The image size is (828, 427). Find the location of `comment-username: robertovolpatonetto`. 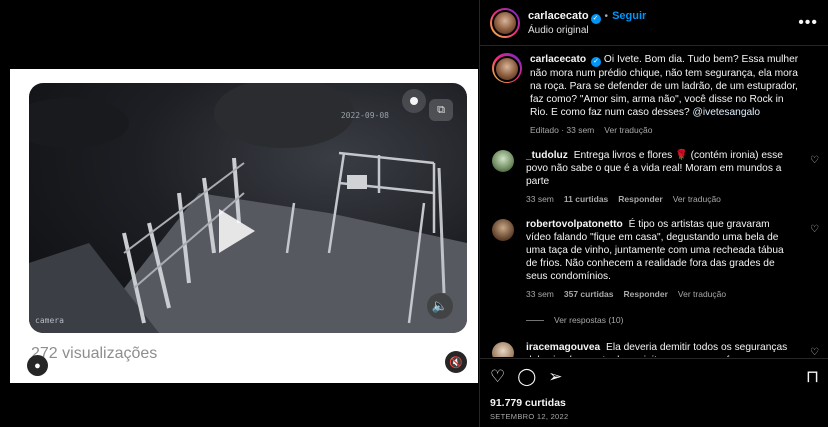

comment-username: robertovolpatonetto is located at coordinates (574, 224).